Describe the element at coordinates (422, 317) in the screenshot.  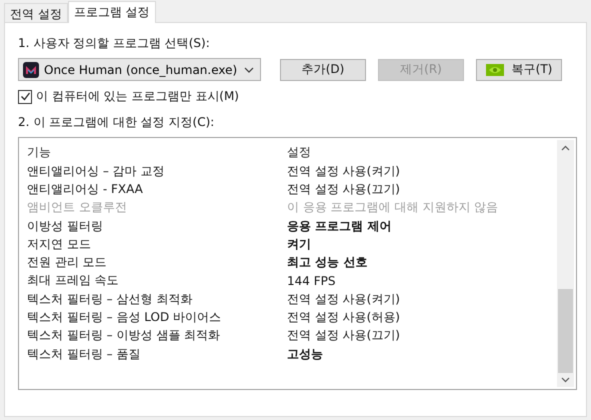
I see `setting-cell: 전역 설정 사용(허용)` at that location.